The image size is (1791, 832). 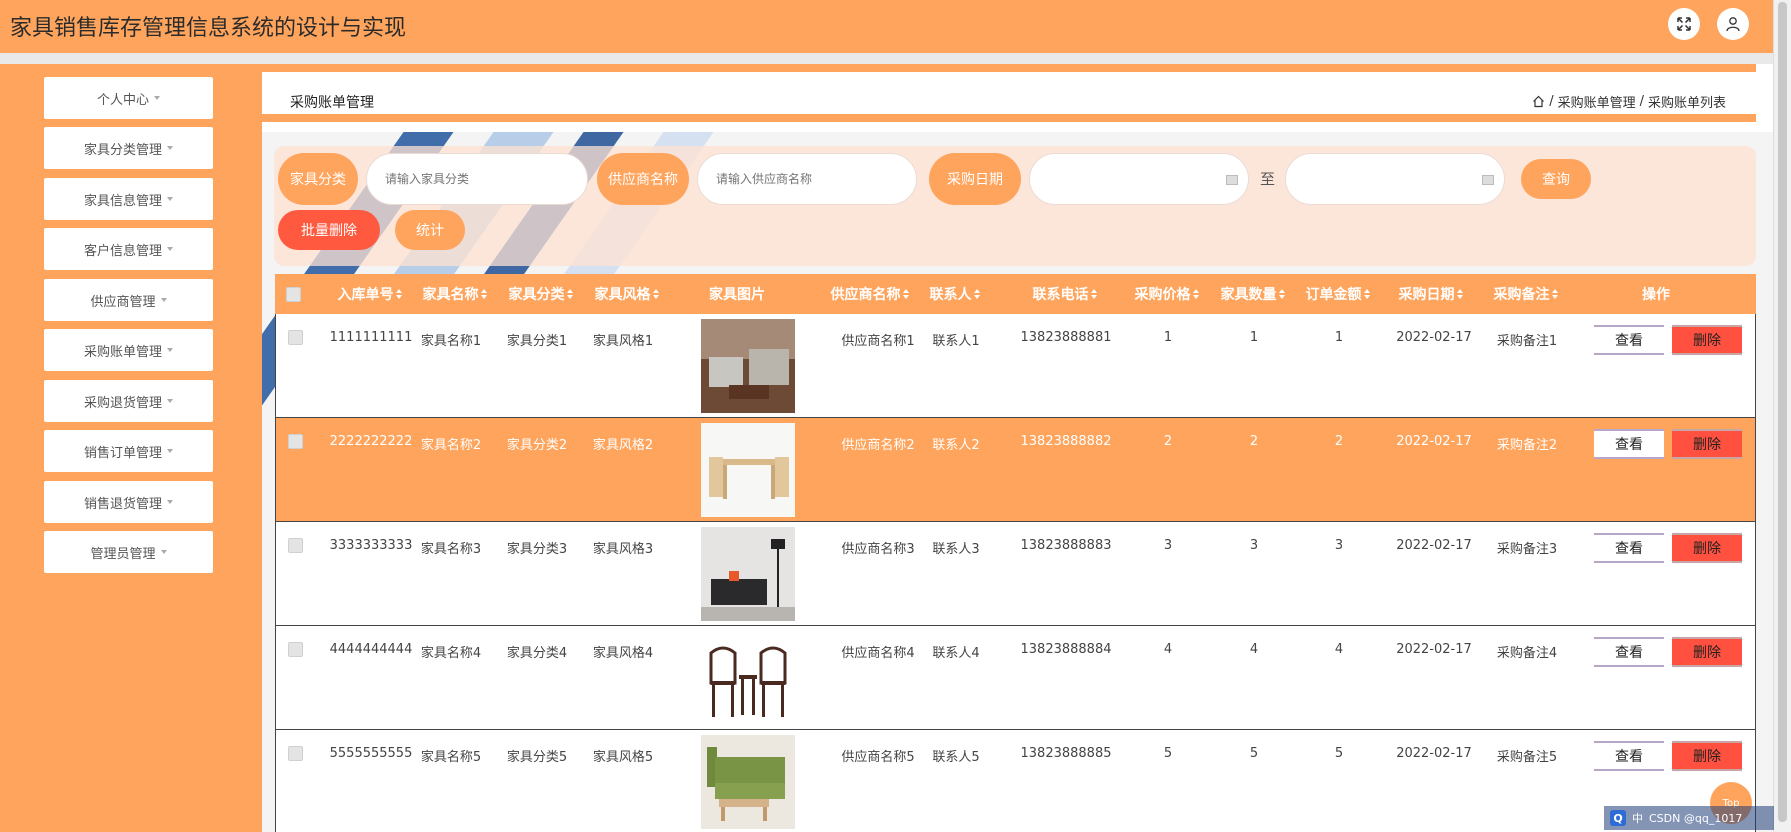 I want to click on sidebar-item-label: 客户信息管理, so click(x=122, y=251).